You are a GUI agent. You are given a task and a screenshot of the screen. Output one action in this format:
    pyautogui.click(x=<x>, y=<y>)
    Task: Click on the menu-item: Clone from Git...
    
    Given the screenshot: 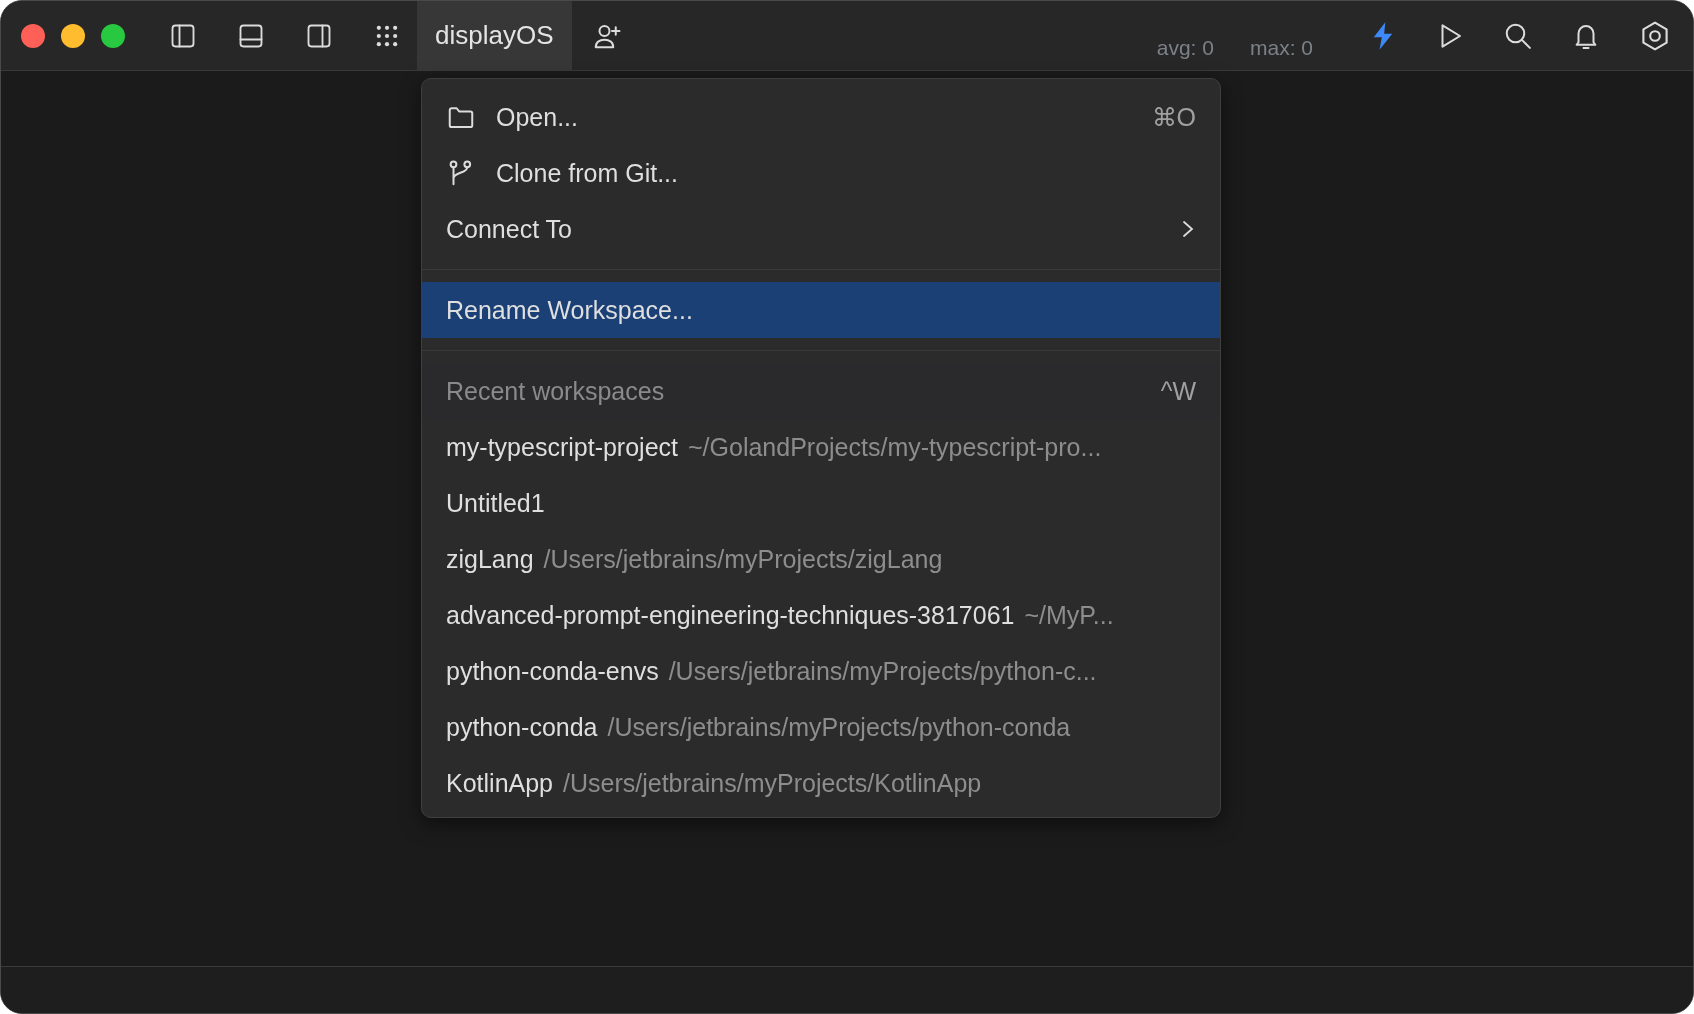 What is the action you would take?
    pyautogui.click(x=821, y=173)
    